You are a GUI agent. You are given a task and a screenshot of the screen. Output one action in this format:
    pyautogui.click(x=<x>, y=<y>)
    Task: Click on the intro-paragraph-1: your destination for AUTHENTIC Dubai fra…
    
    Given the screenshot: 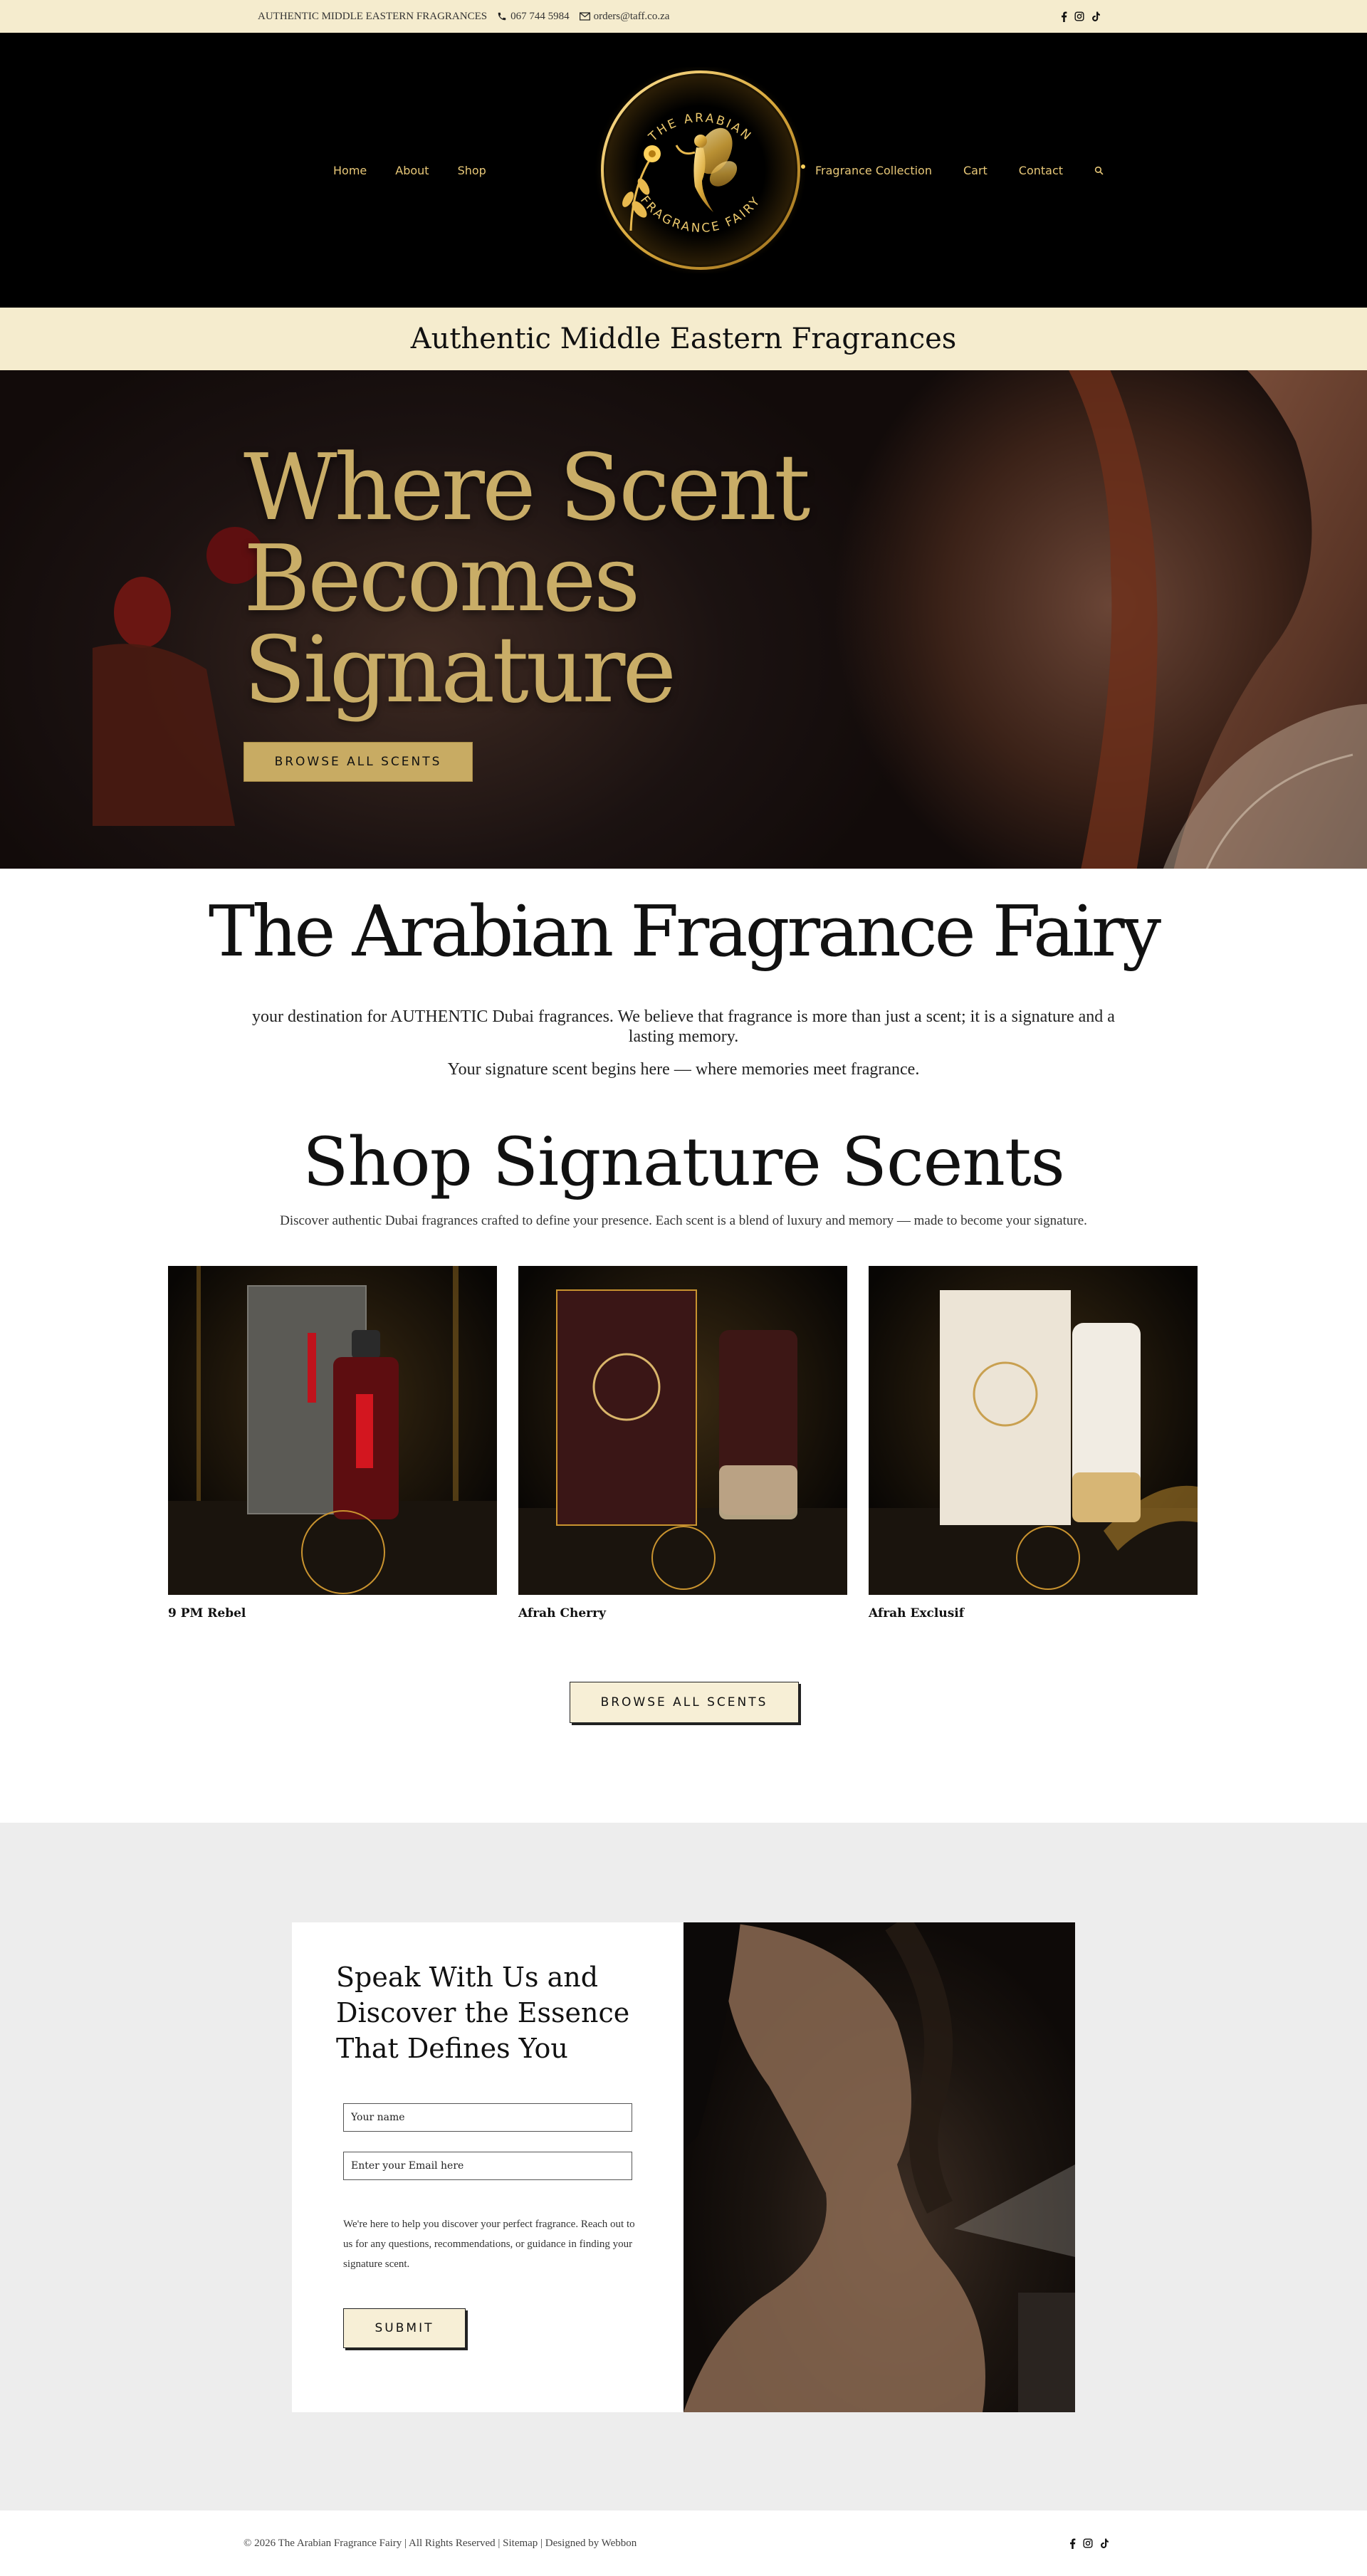 What is the action you would take?
    pyautogui.click(x=683, y=1026)
    